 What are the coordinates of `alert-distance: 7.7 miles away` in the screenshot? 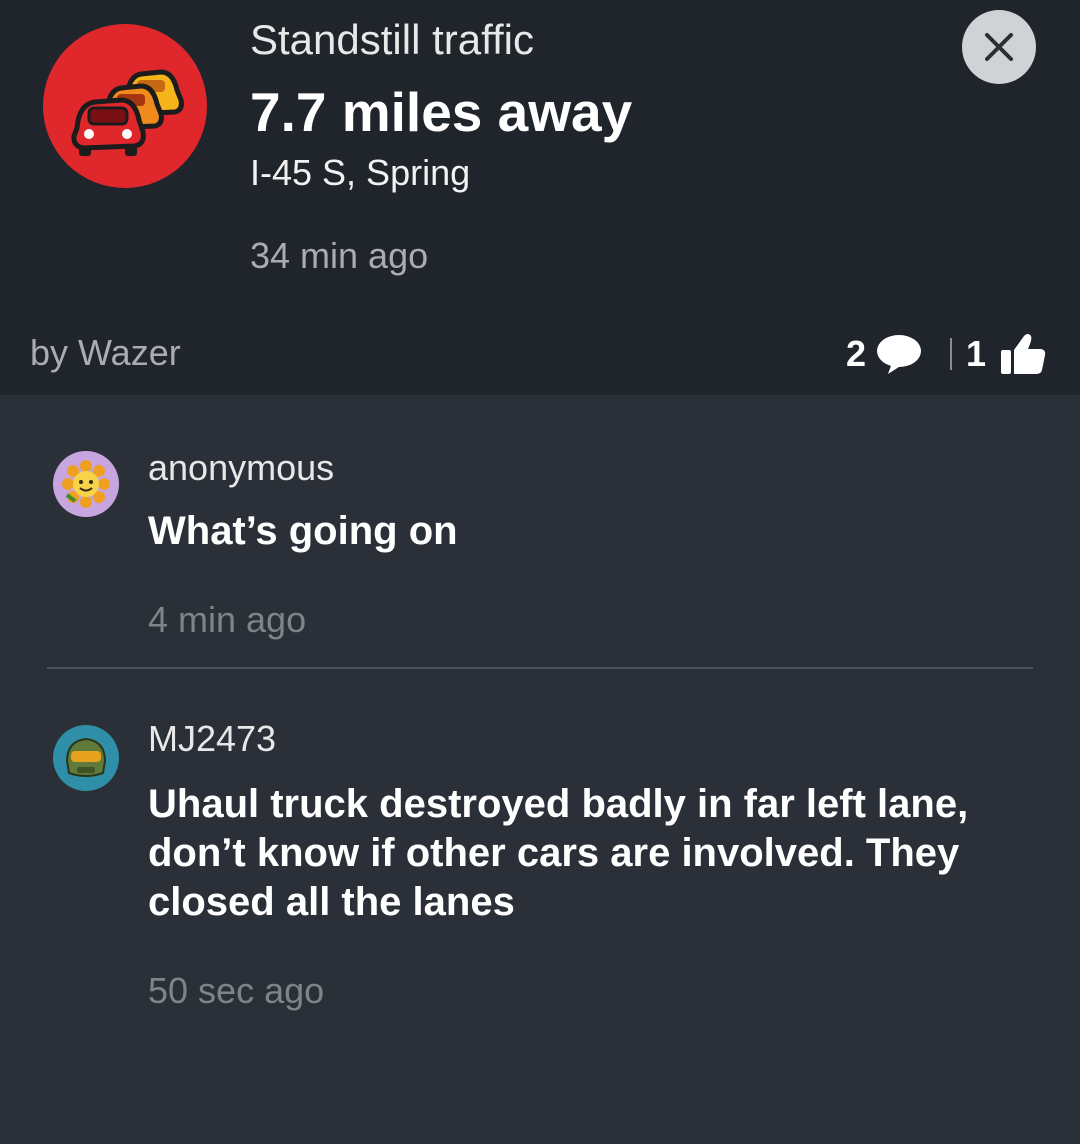 It's located at (441, 112).